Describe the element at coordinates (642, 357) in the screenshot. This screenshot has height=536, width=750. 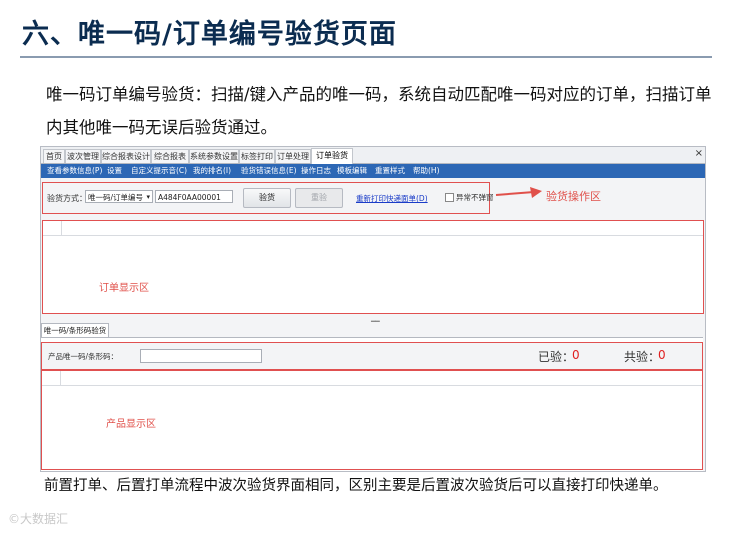
I see `total-count-label: 共验：` at that location.